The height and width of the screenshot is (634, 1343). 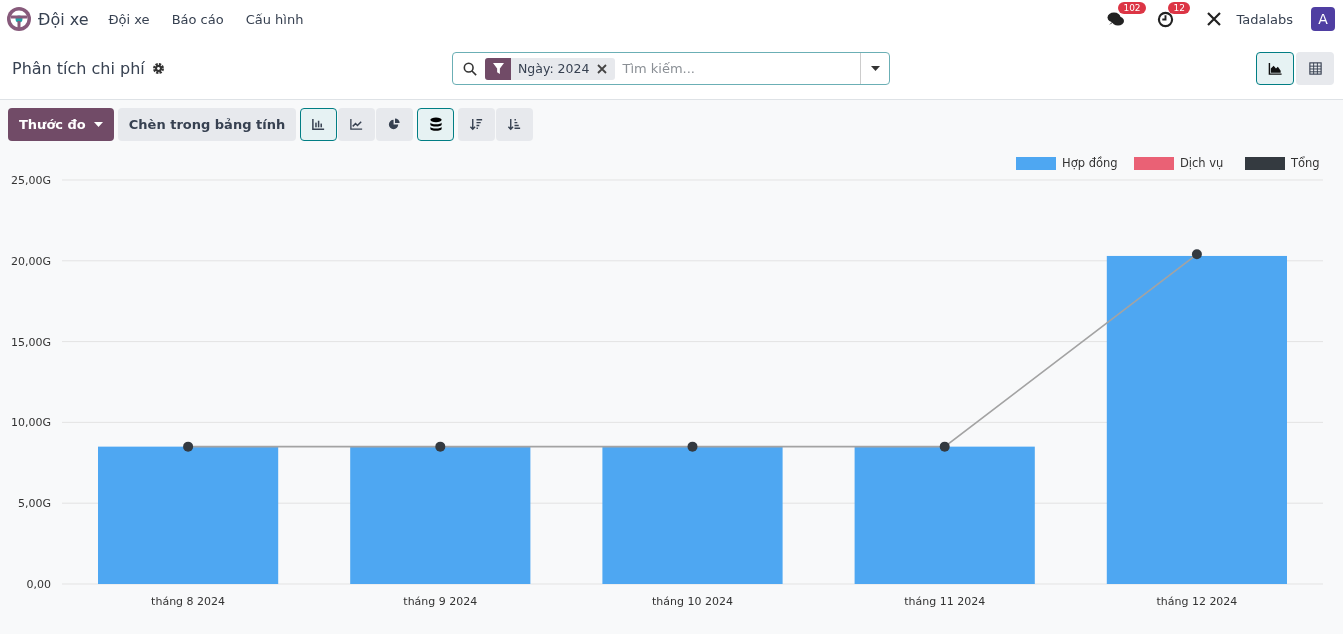 I want to click on graph-view-button, so click(x=1275, y=68).